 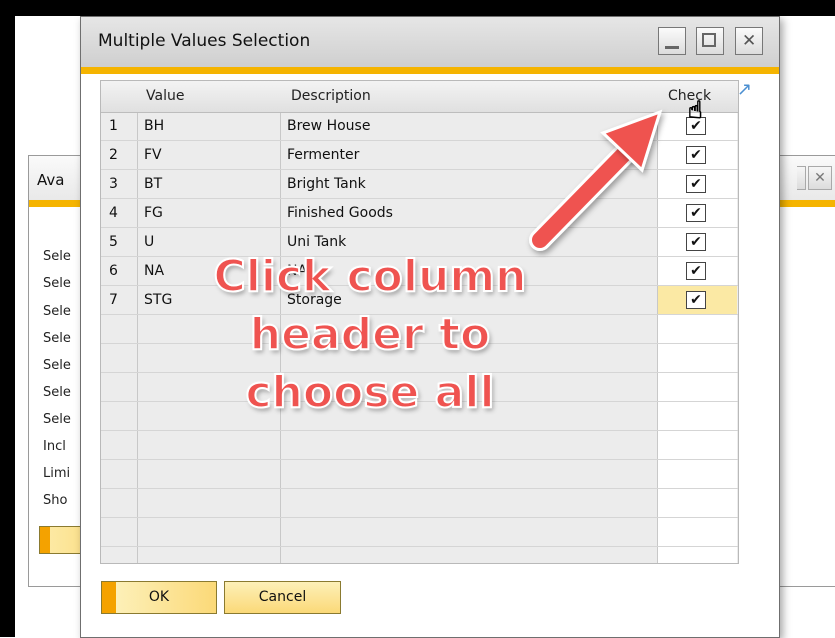 What do you see at coordinates (57, 473) in the screenshot?
I see `background-label: Limi` at bounding box center [57, 473].